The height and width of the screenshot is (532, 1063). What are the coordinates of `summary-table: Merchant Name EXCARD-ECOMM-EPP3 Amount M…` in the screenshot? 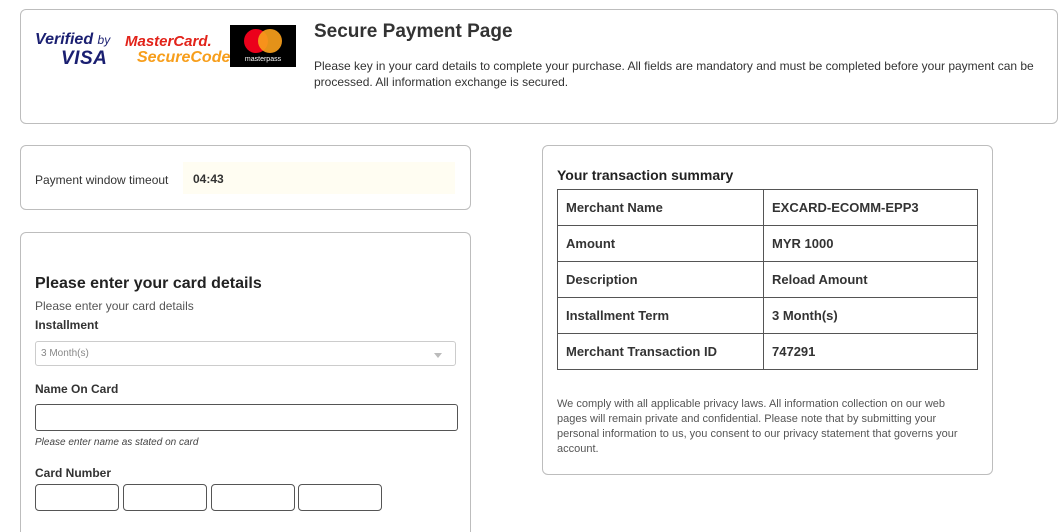 It's located at (767, 279).